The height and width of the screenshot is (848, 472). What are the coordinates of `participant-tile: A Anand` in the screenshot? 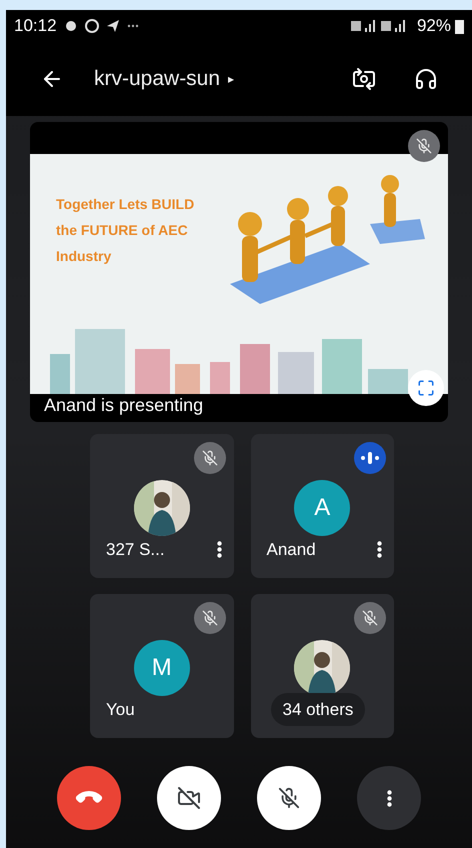 It's located at (322, 506).